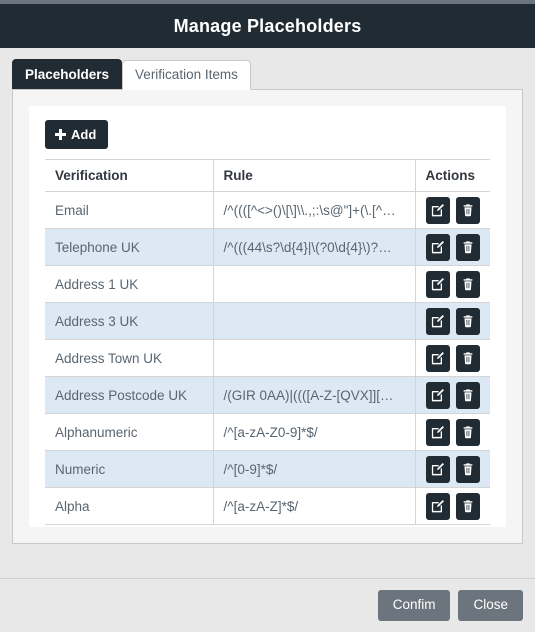 The height and width of the screenshot is (632, 535). I want to click on plus-icon, so click(60, 134).